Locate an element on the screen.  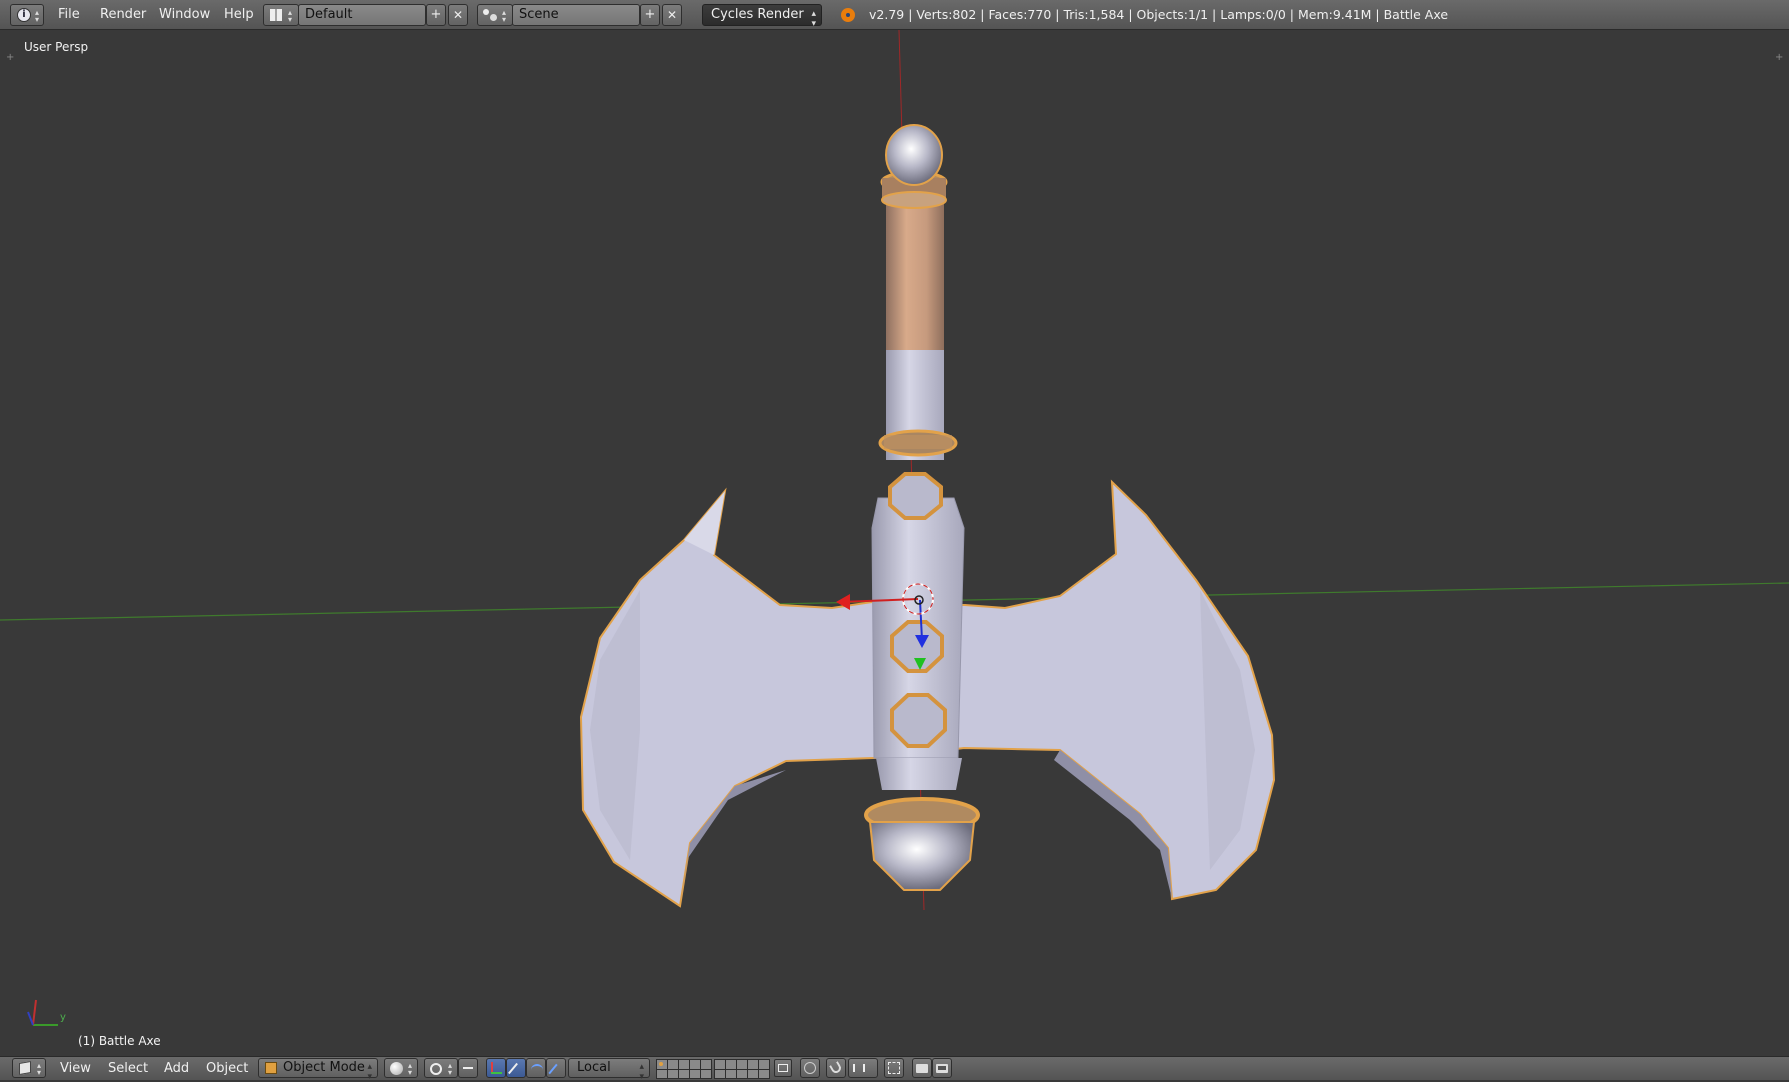
viewport-shading-icon is located at coordinates (396, 1068).